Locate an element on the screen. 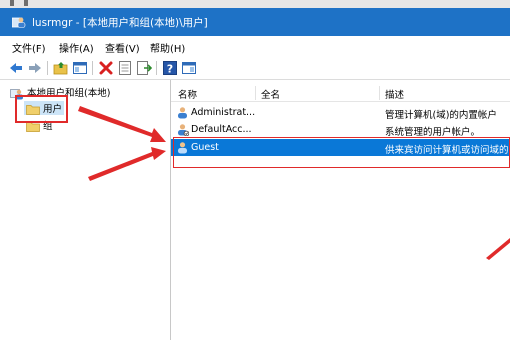 This screenshot has height=340, width=510. show-action-pane-icon is located at coordinates (189, 68).